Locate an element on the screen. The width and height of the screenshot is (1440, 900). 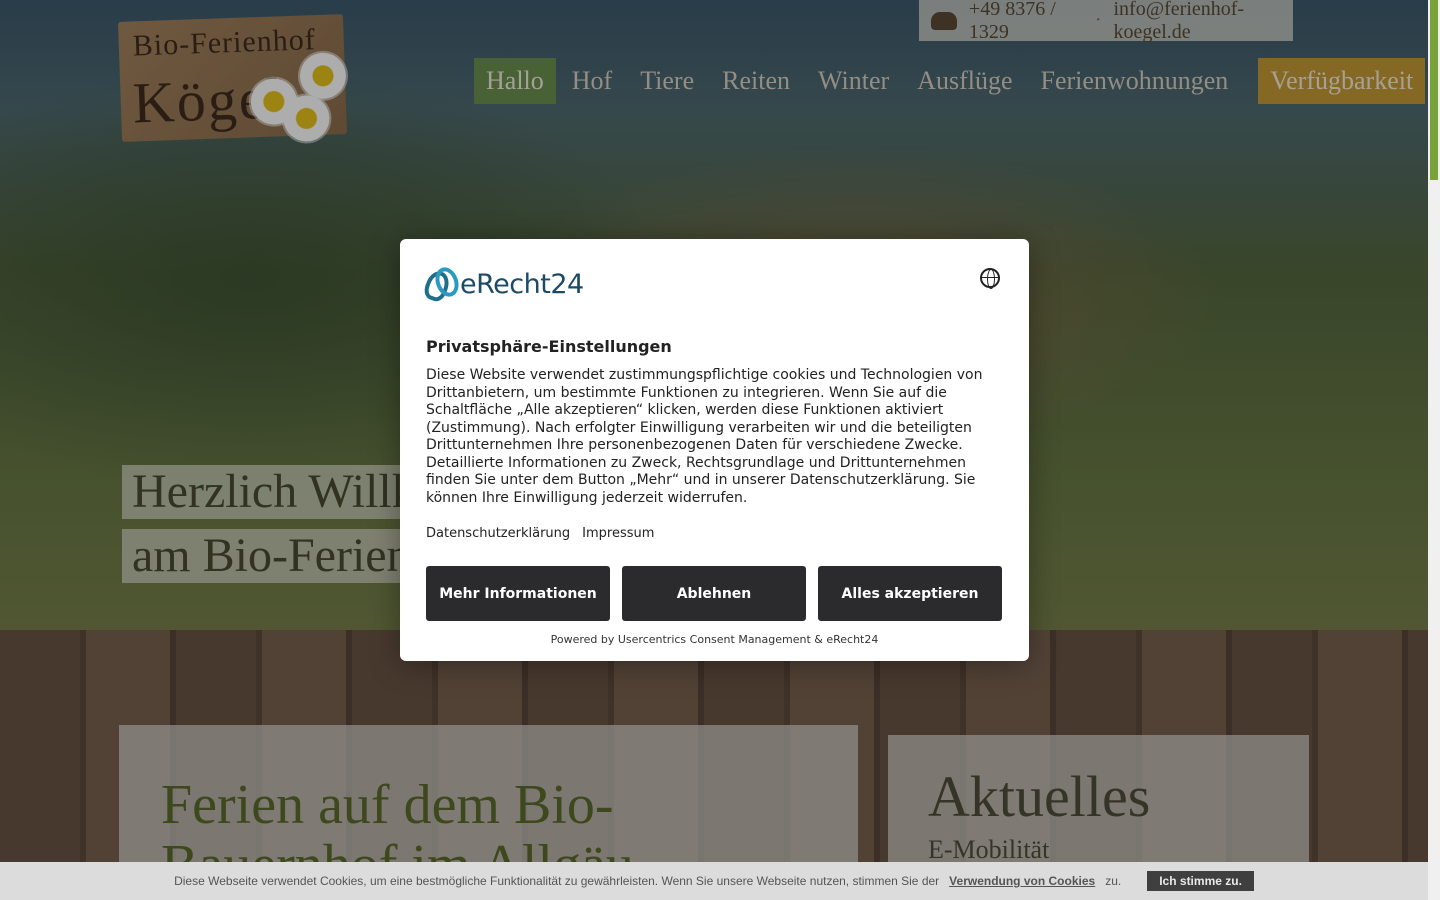
consent-title: Privatsphäre-Einstellungen is located at coordinates (549, 346).